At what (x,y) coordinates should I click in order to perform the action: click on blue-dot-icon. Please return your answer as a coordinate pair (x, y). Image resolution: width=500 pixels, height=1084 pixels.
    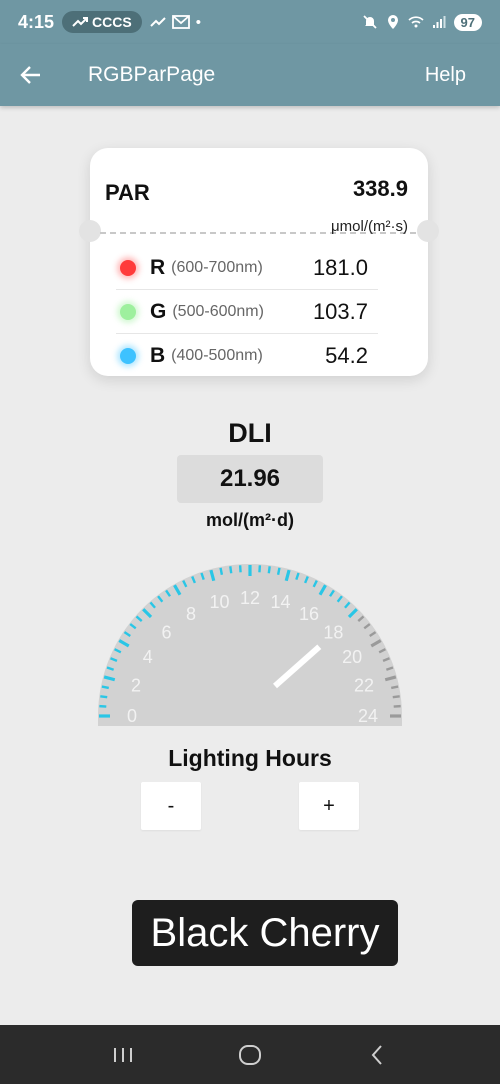
    Looking at the image, I should click on (128, 356).